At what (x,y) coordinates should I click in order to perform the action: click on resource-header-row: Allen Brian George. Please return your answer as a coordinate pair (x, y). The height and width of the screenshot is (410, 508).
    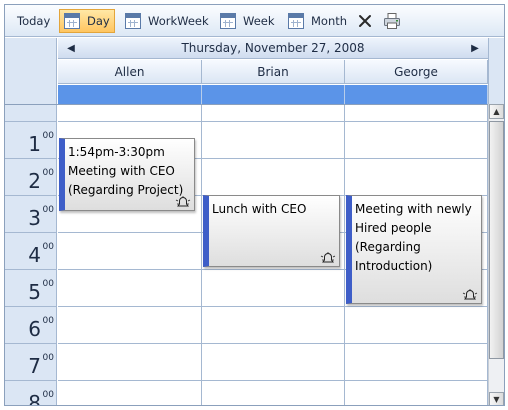
    Looking at the image, I should click on (273, 72).